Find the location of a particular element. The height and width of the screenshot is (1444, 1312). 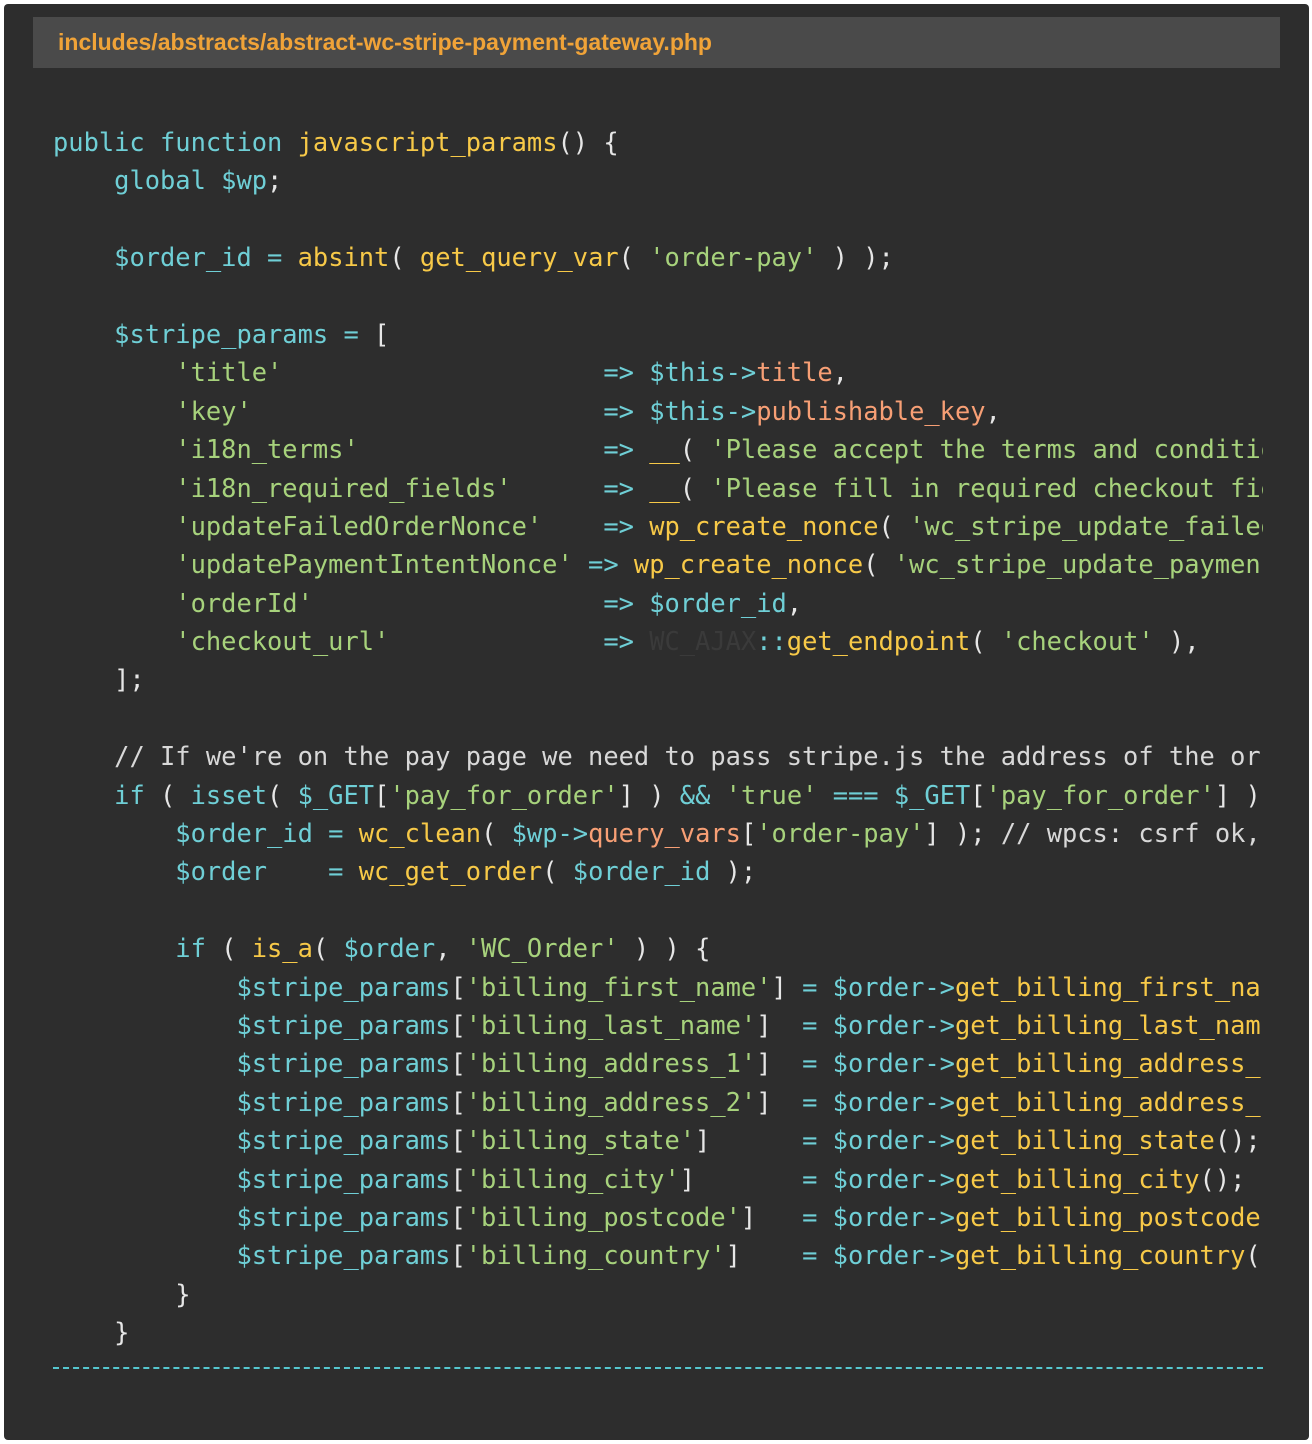

code-line: ]; is located at coordinates (658, 679).